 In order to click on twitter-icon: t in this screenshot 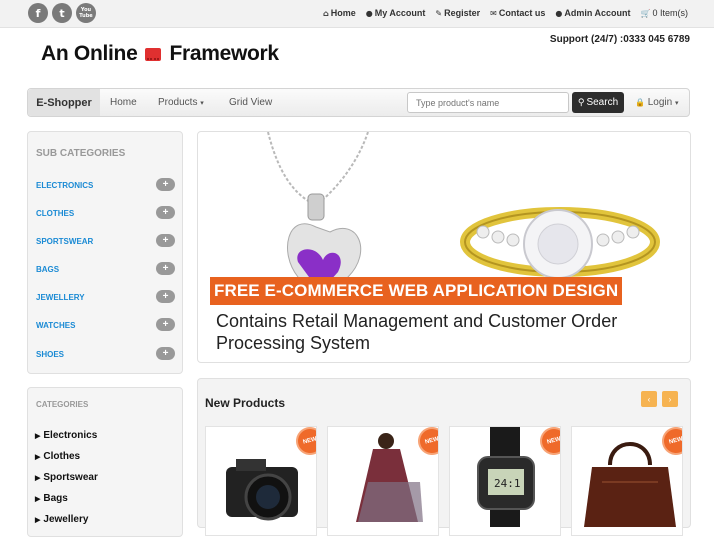, I will do `click(62, 13)`.